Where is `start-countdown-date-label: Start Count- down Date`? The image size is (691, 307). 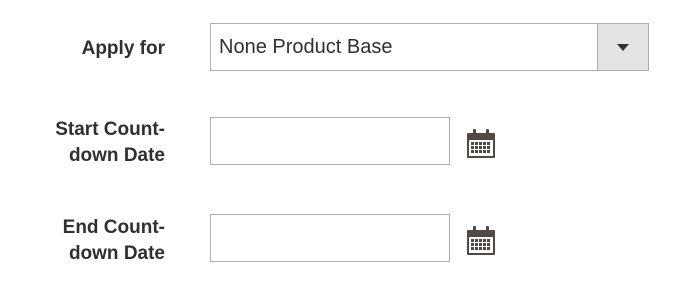
start-countdown-date-label: Start Count- down Date is located at coordinates (82, 143).